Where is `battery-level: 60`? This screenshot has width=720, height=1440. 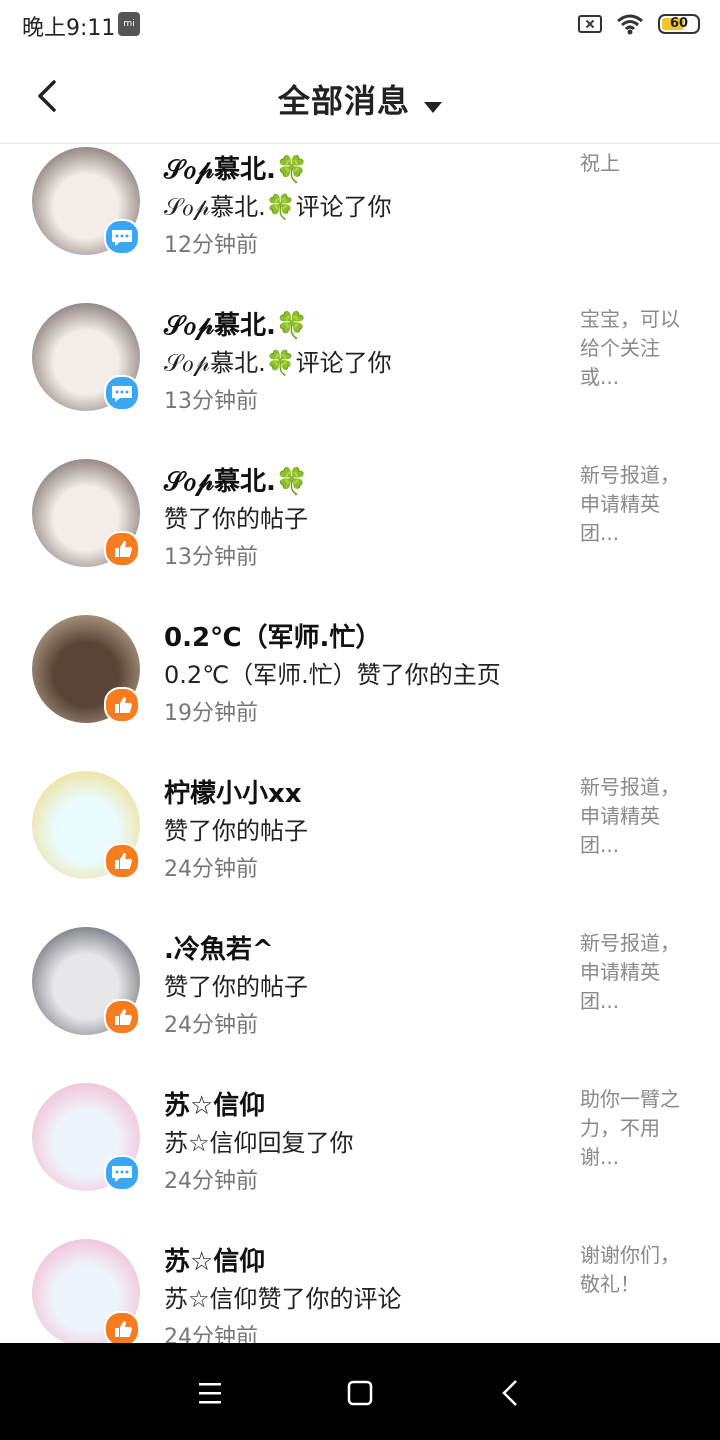 battery-level: 60 is located at coordinates (679, 23).